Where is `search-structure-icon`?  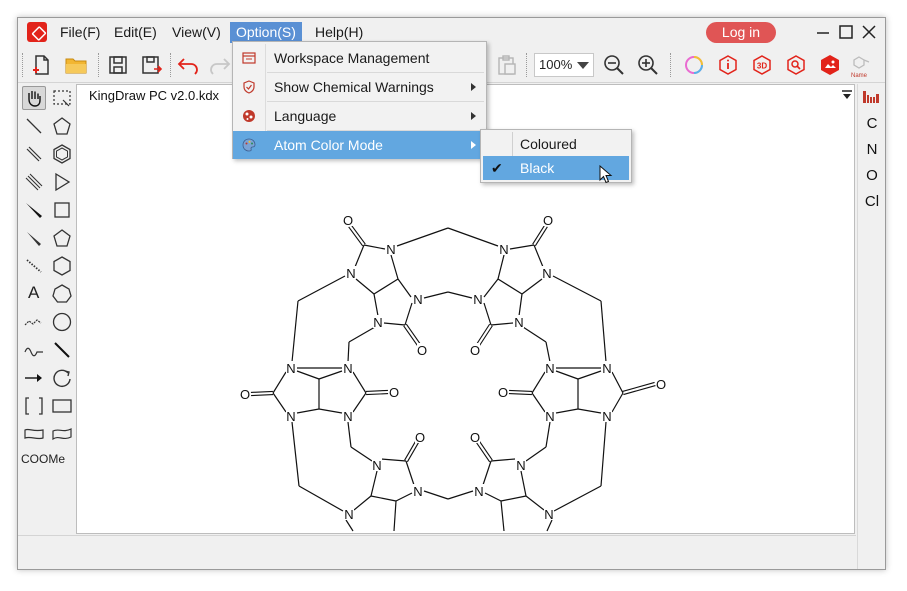
search-structure-icon is located at coordinates (796, 65).